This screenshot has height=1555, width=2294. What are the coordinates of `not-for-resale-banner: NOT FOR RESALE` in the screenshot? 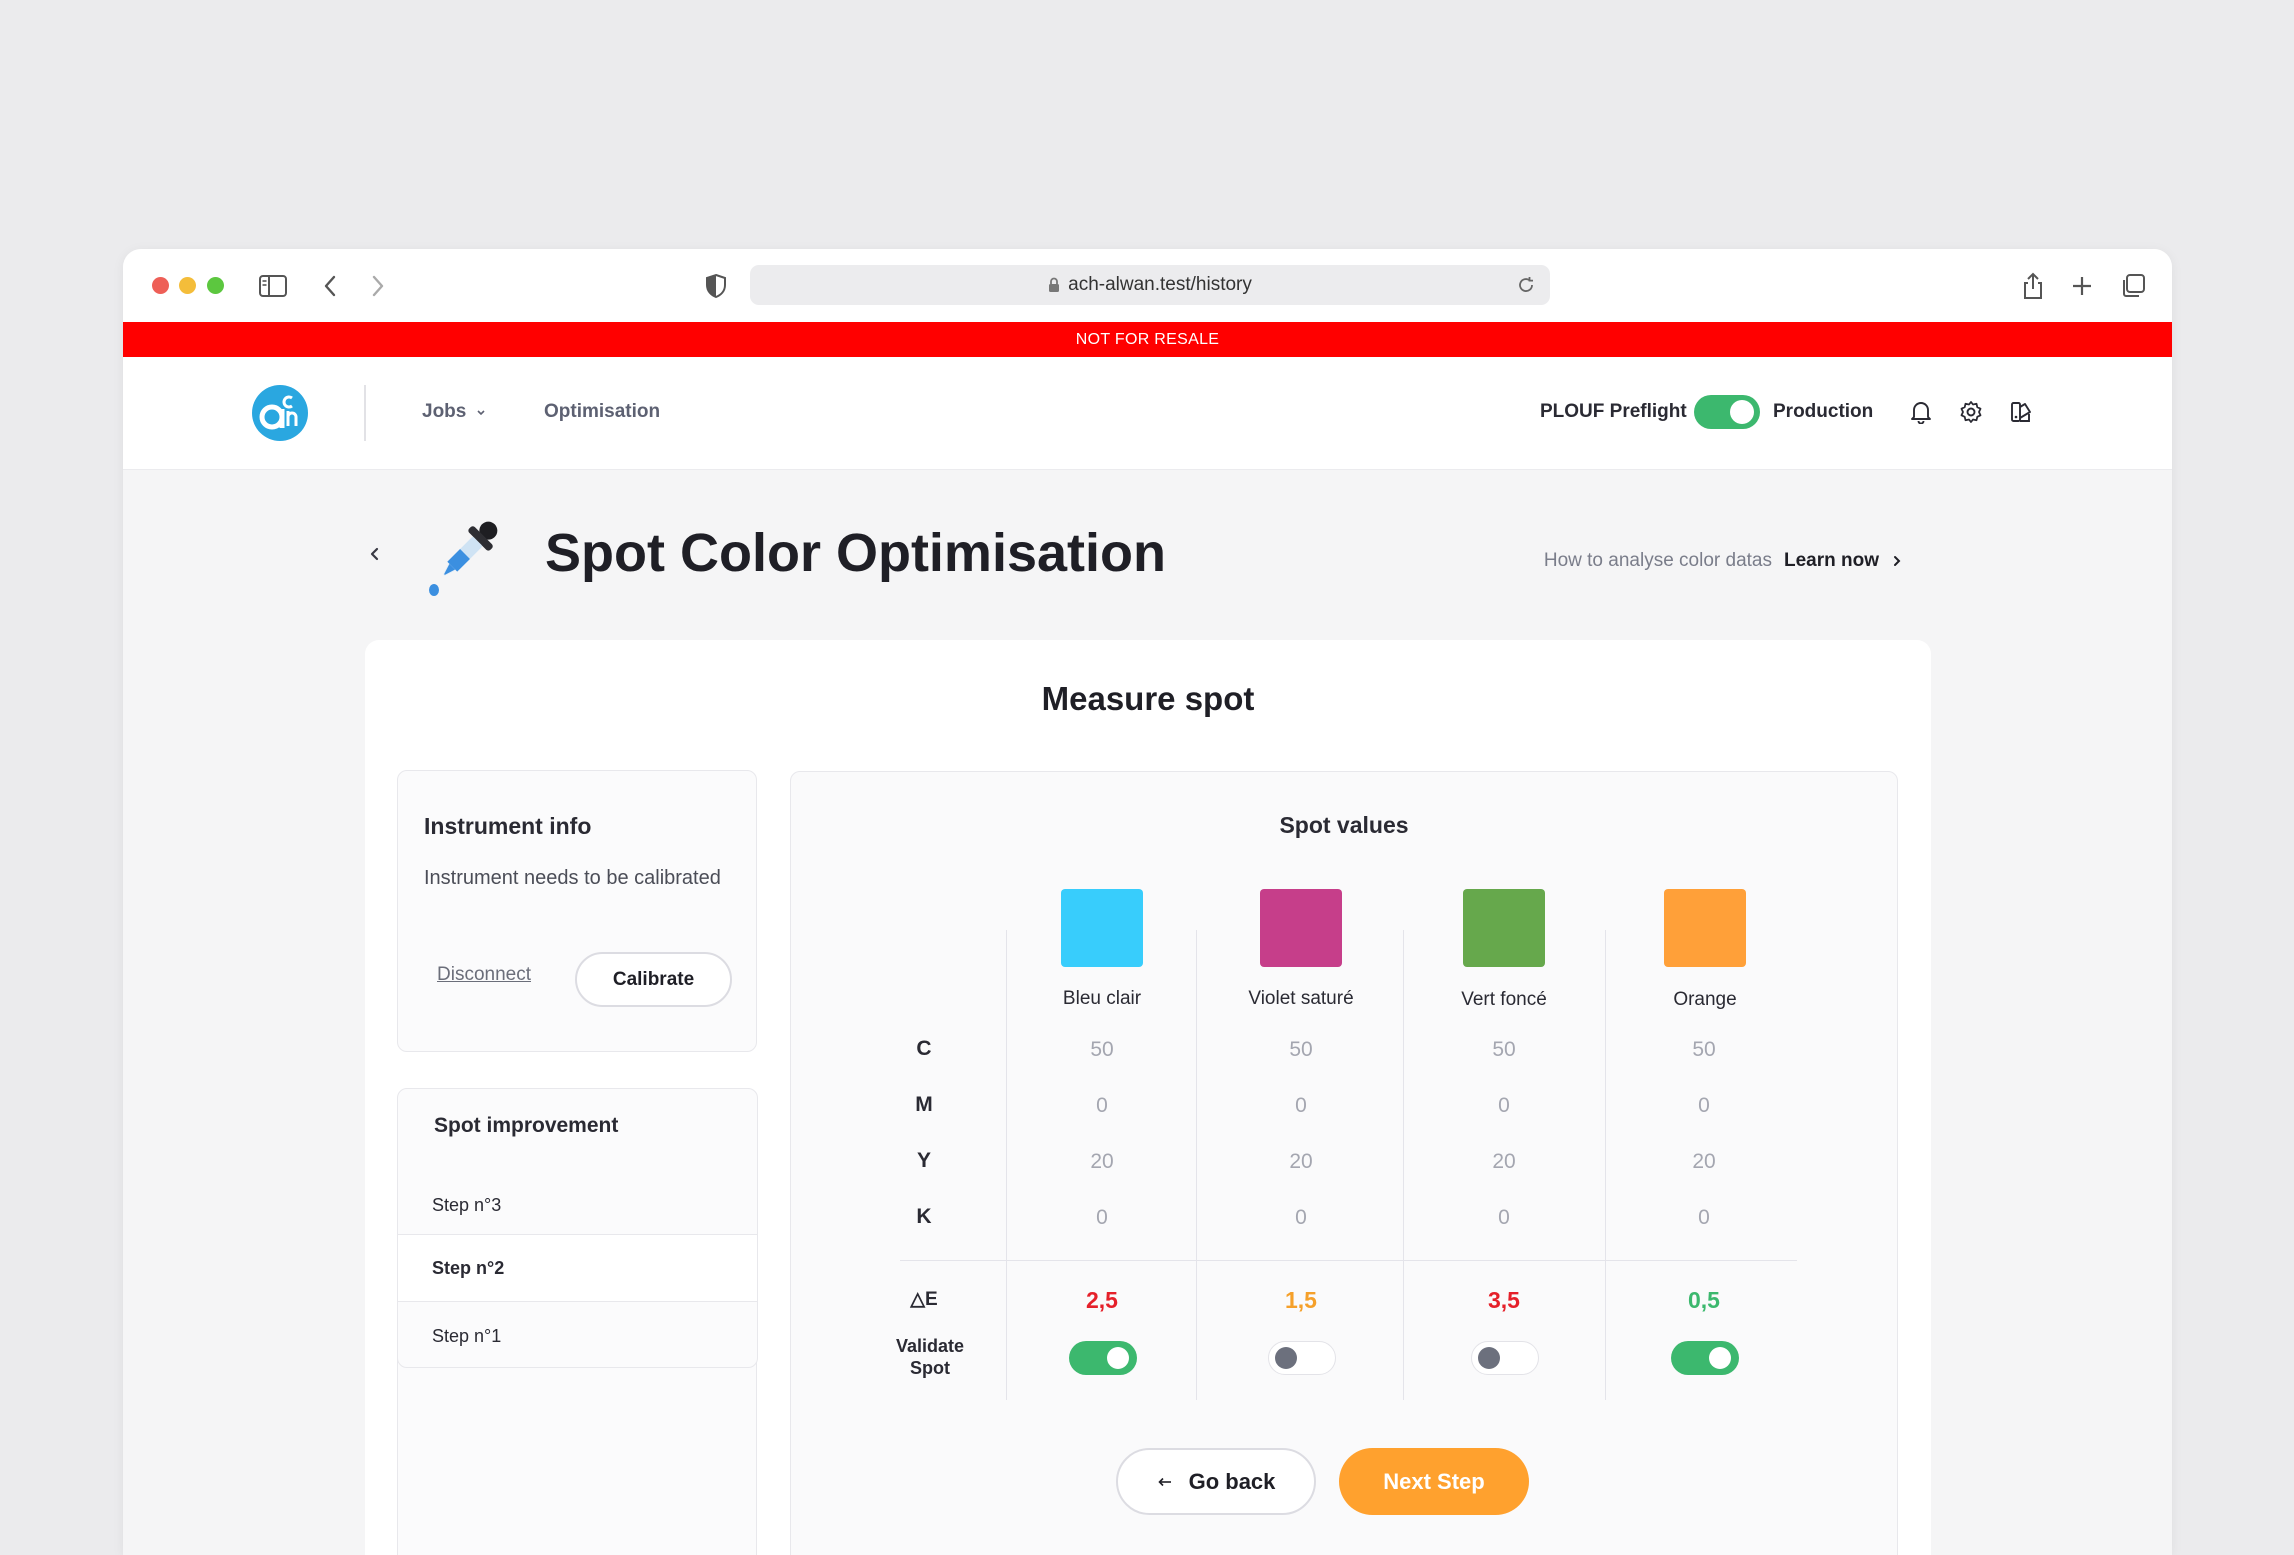 It's located at (1147, 339).